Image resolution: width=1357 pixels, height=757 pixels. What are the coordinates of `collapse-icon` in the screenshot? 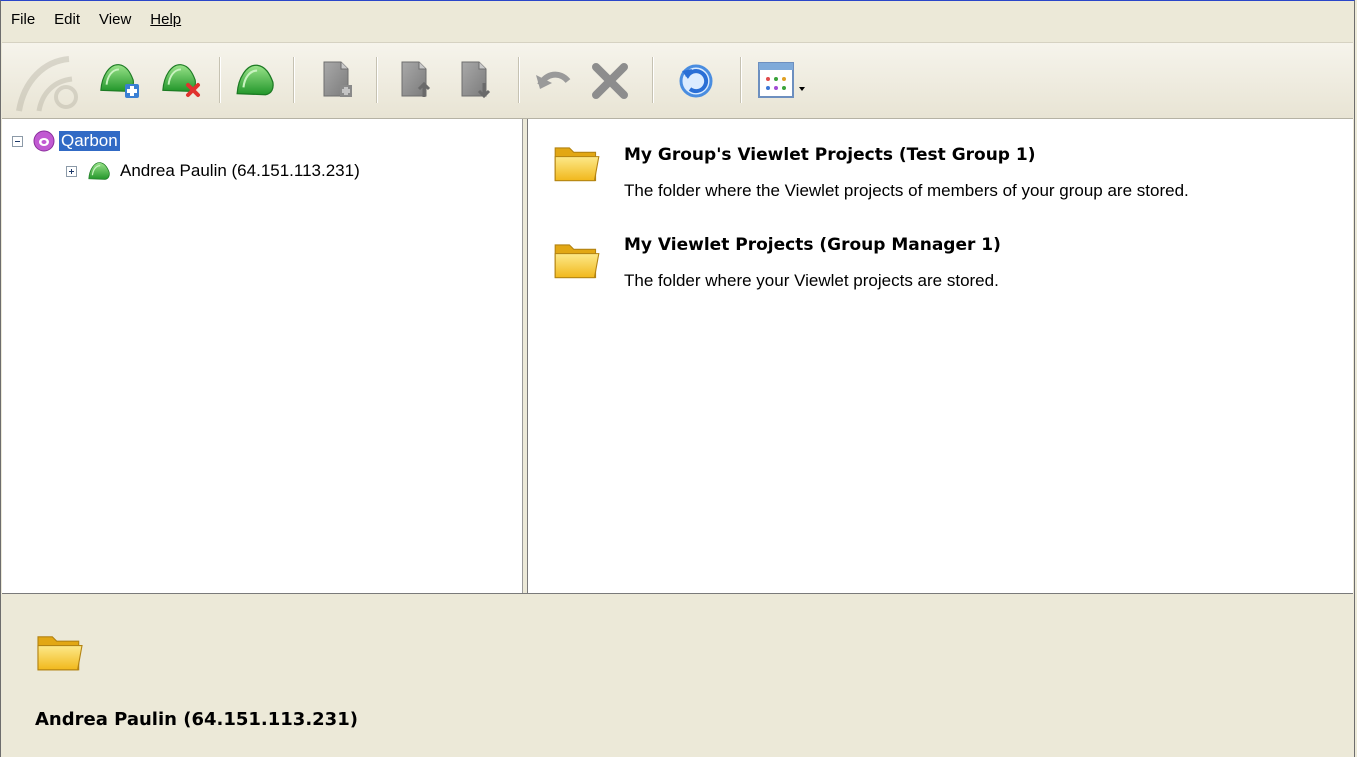 It's located at (17, 141).